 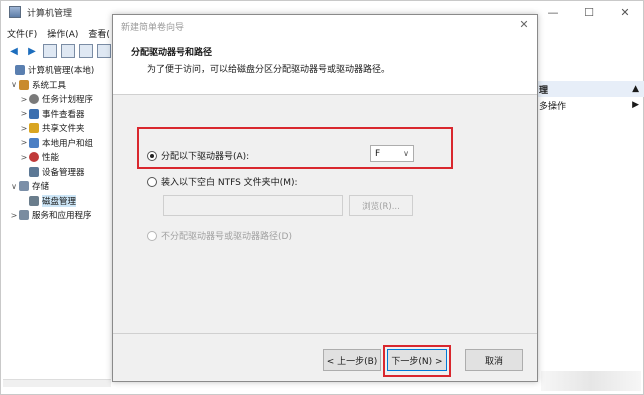 I want to click on tree-item-services-apps: > 服务和应用程序, so click(x=59, y=215).